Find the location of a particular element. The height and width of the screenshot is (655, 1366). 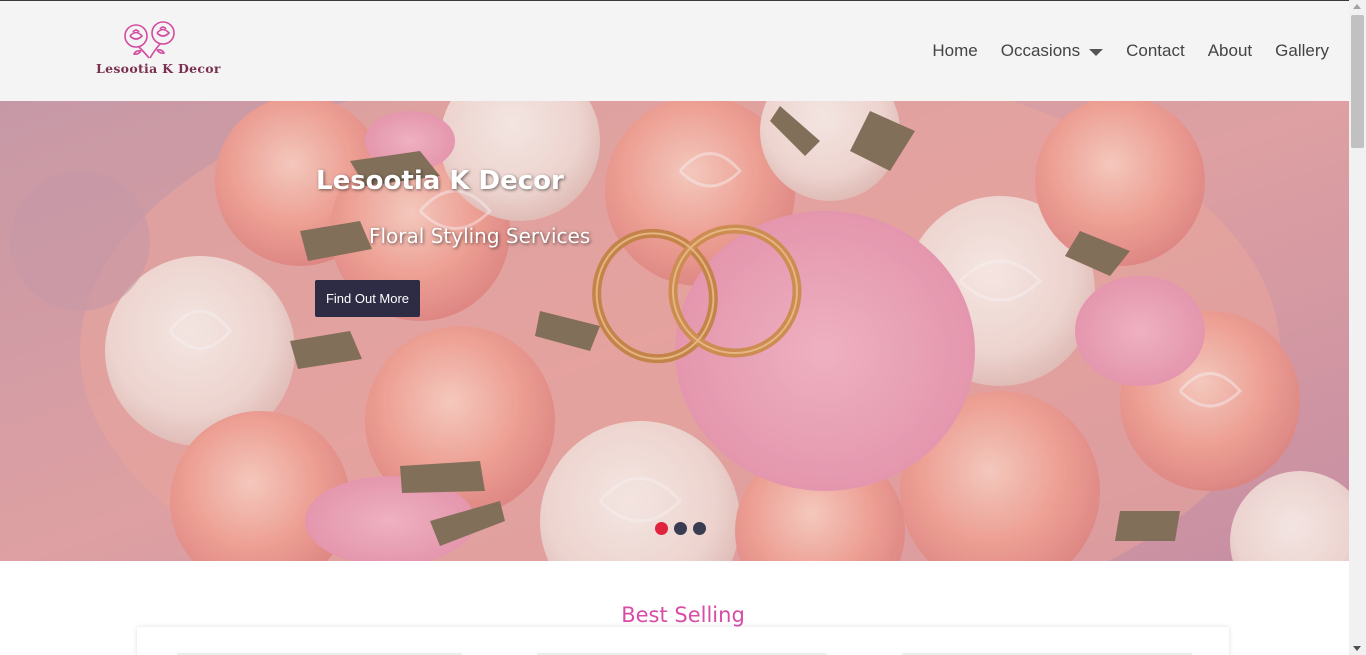

nav-about-label: About is located at coordinates (1230, 50).